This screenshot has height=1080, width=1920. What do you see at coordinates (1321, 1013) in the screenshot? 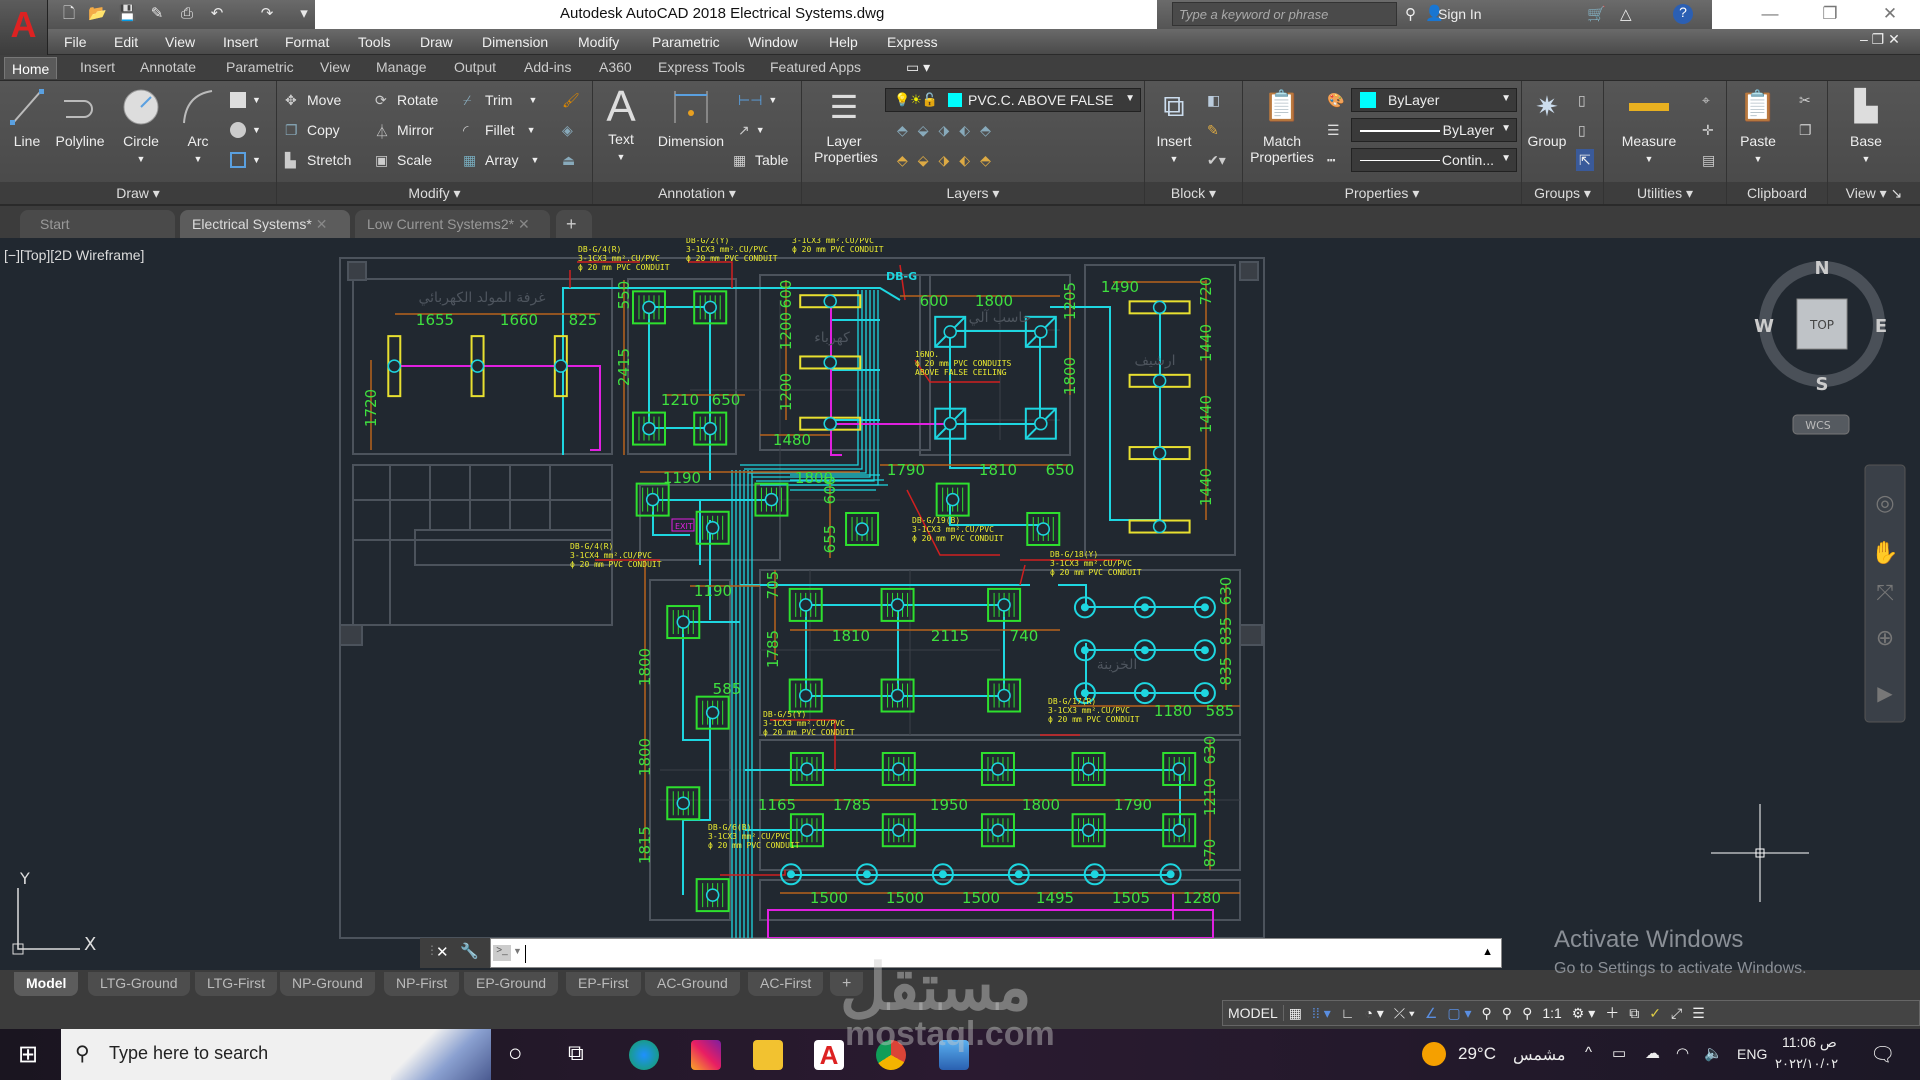
I see `snap-mode-icon: ⁞⁞ ▾` at bounding box center [1321, 1013].